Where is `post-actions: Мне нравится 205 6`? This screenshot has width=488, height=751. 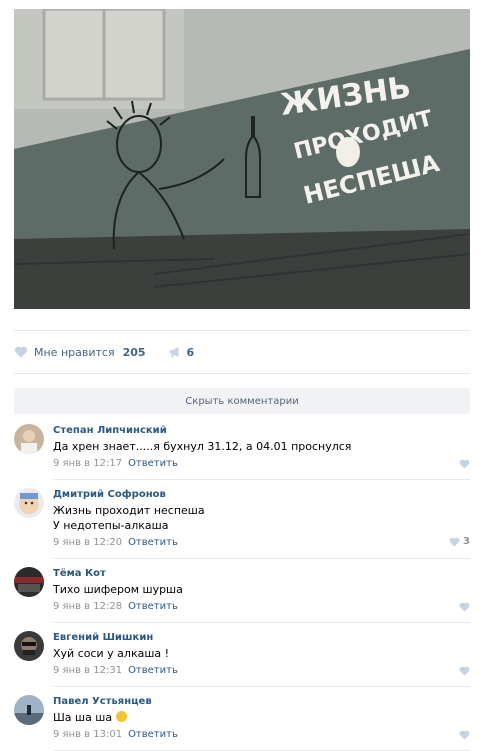
post-actions: Мне нравится 205 6 is located at coordinates (104, 352).